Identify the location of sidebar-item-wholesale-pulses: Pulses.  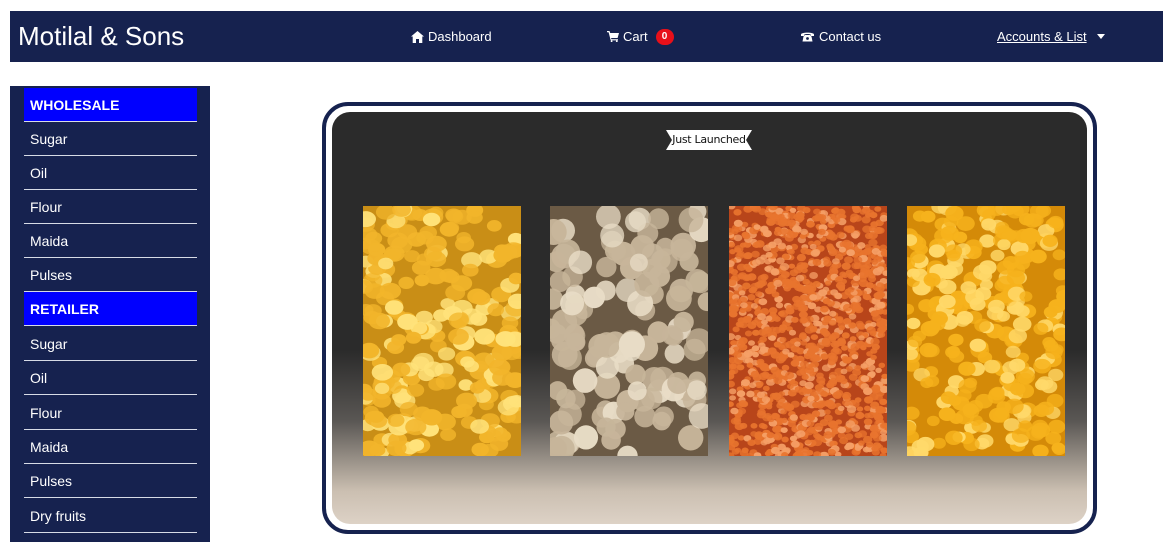
(110, 275).